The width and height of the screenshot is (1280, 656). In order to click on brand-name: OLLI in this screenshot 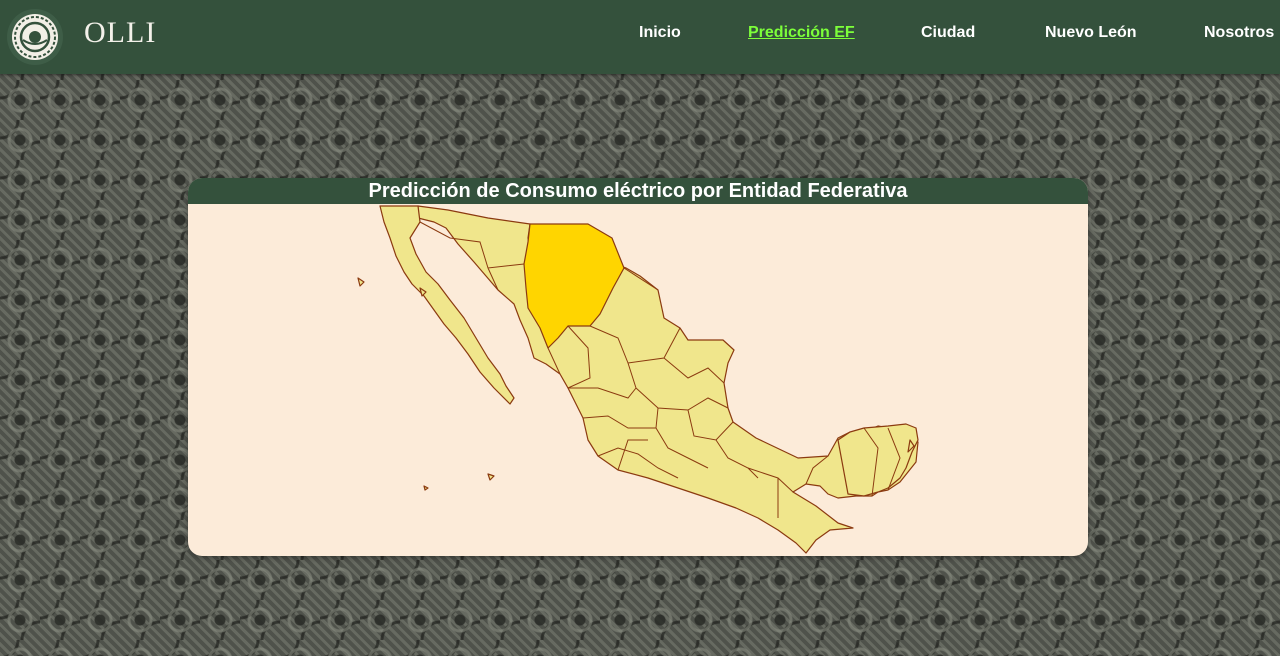, I will do `click(120, 33)`.